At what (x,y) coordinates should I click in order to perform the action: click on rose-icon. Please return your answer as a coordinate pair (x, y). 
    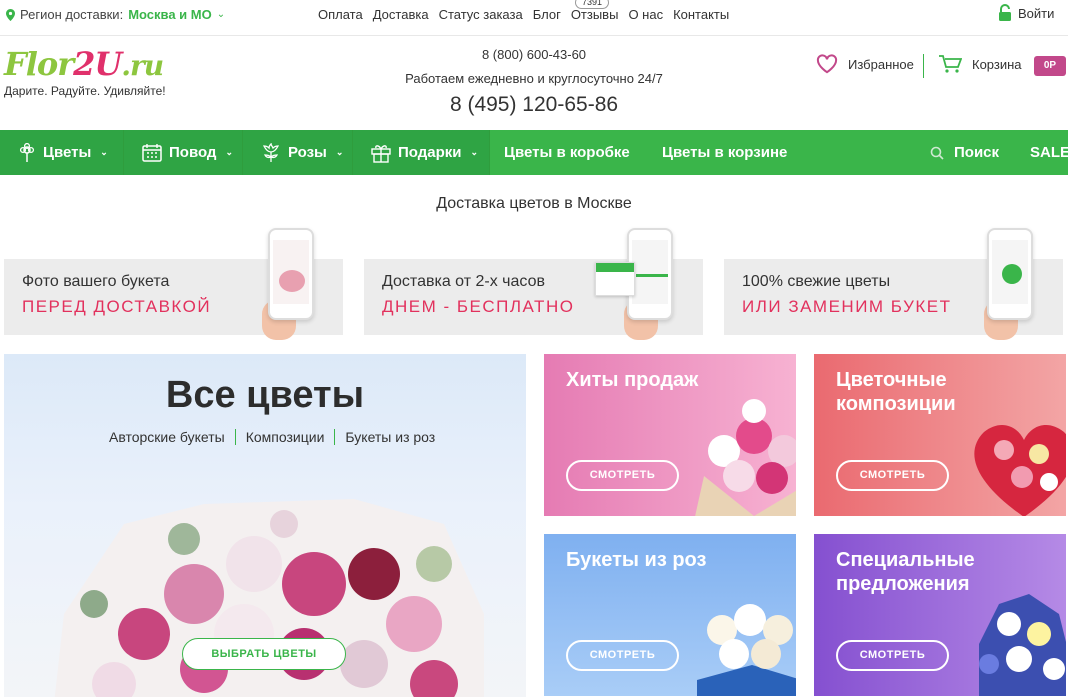
    Looking at the image, I should click on (271, 152).